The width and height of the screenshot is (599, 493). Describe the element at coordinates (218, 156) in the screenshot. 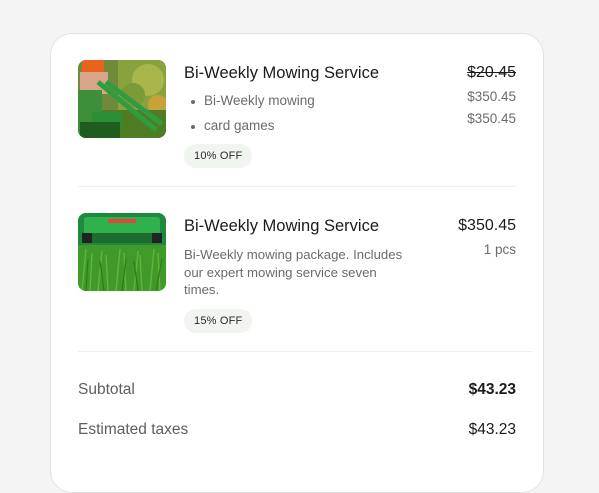

I see `discount-badge: 10% OFF` at that location.